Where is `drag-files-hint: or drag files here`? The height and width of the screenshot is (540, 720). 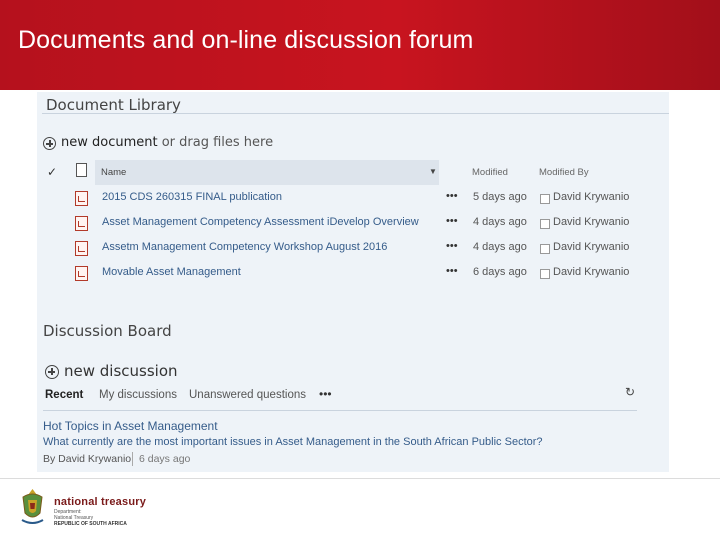 drag-files-hint: or drag files here is located at coordinates (215, 142).